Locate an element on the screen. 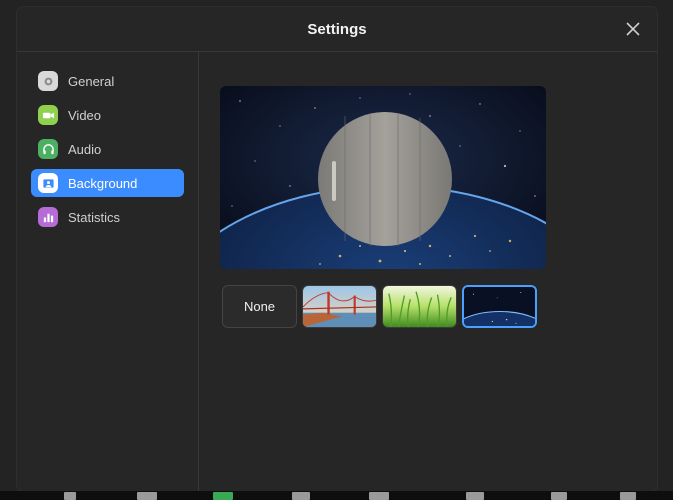 Image resolution: width=673 pixels, height=500 pixels. sidebar-item-label: Video is located at coordinates (85, 115).